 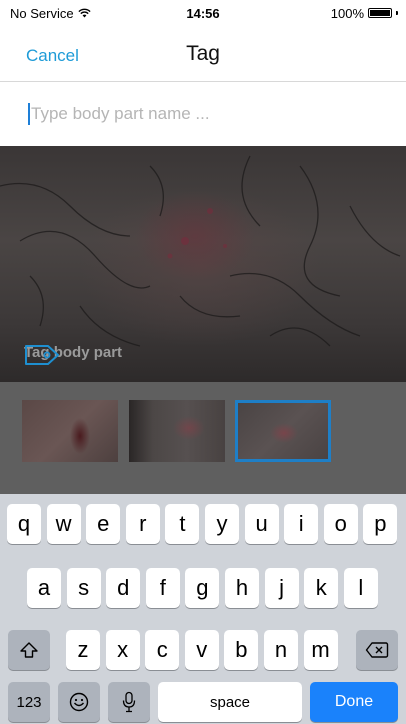 I want to click on numbers-key: 123, so click(x=29, y=702).